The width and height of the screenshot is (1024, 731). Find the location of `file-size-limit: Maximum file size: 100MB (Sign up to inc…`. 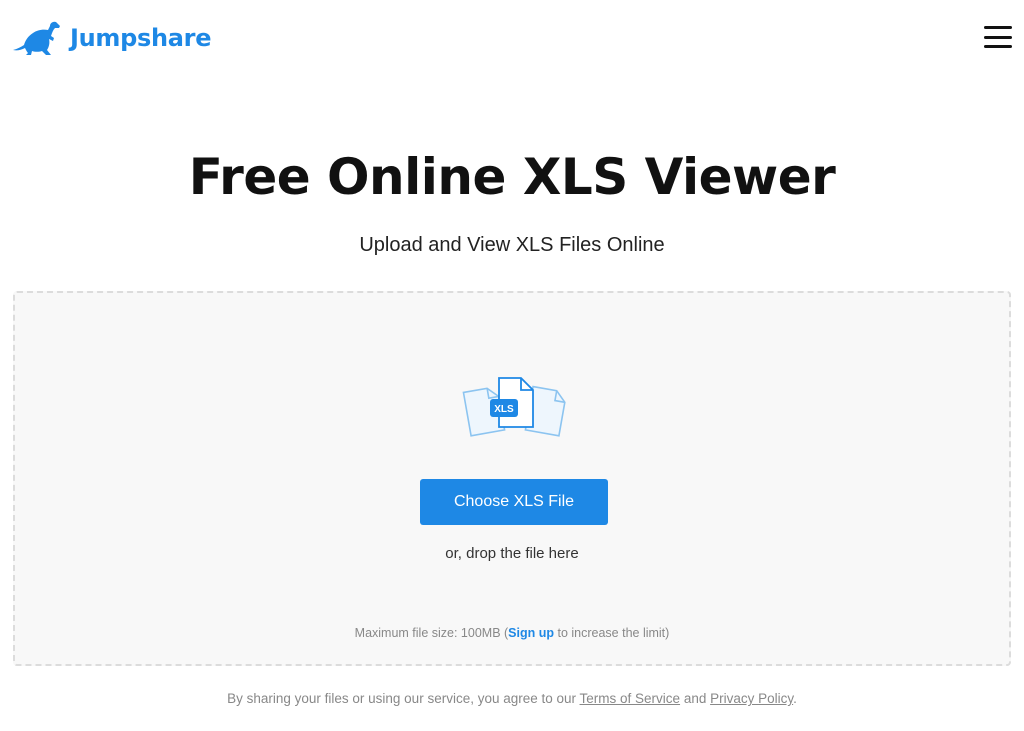

file-size-limit: Maximum file size: 100MB (Sign up to inc… is located at coordinates (512, 633).